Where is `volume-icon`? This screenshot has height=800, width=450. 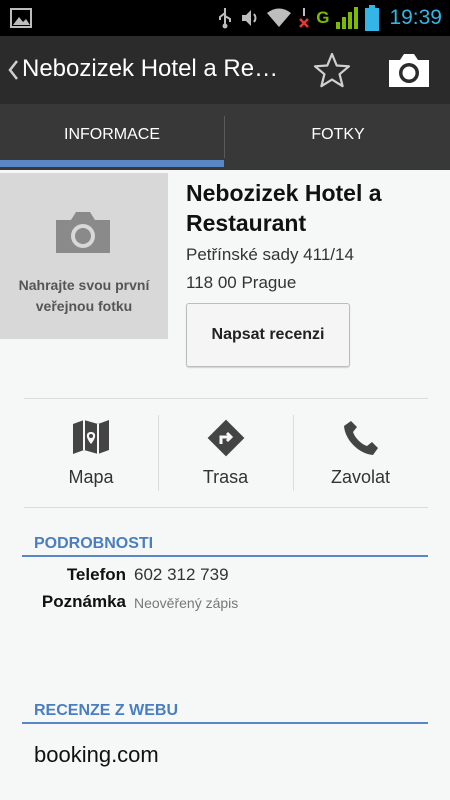
volume-icon is located at coordinates (249, 18).